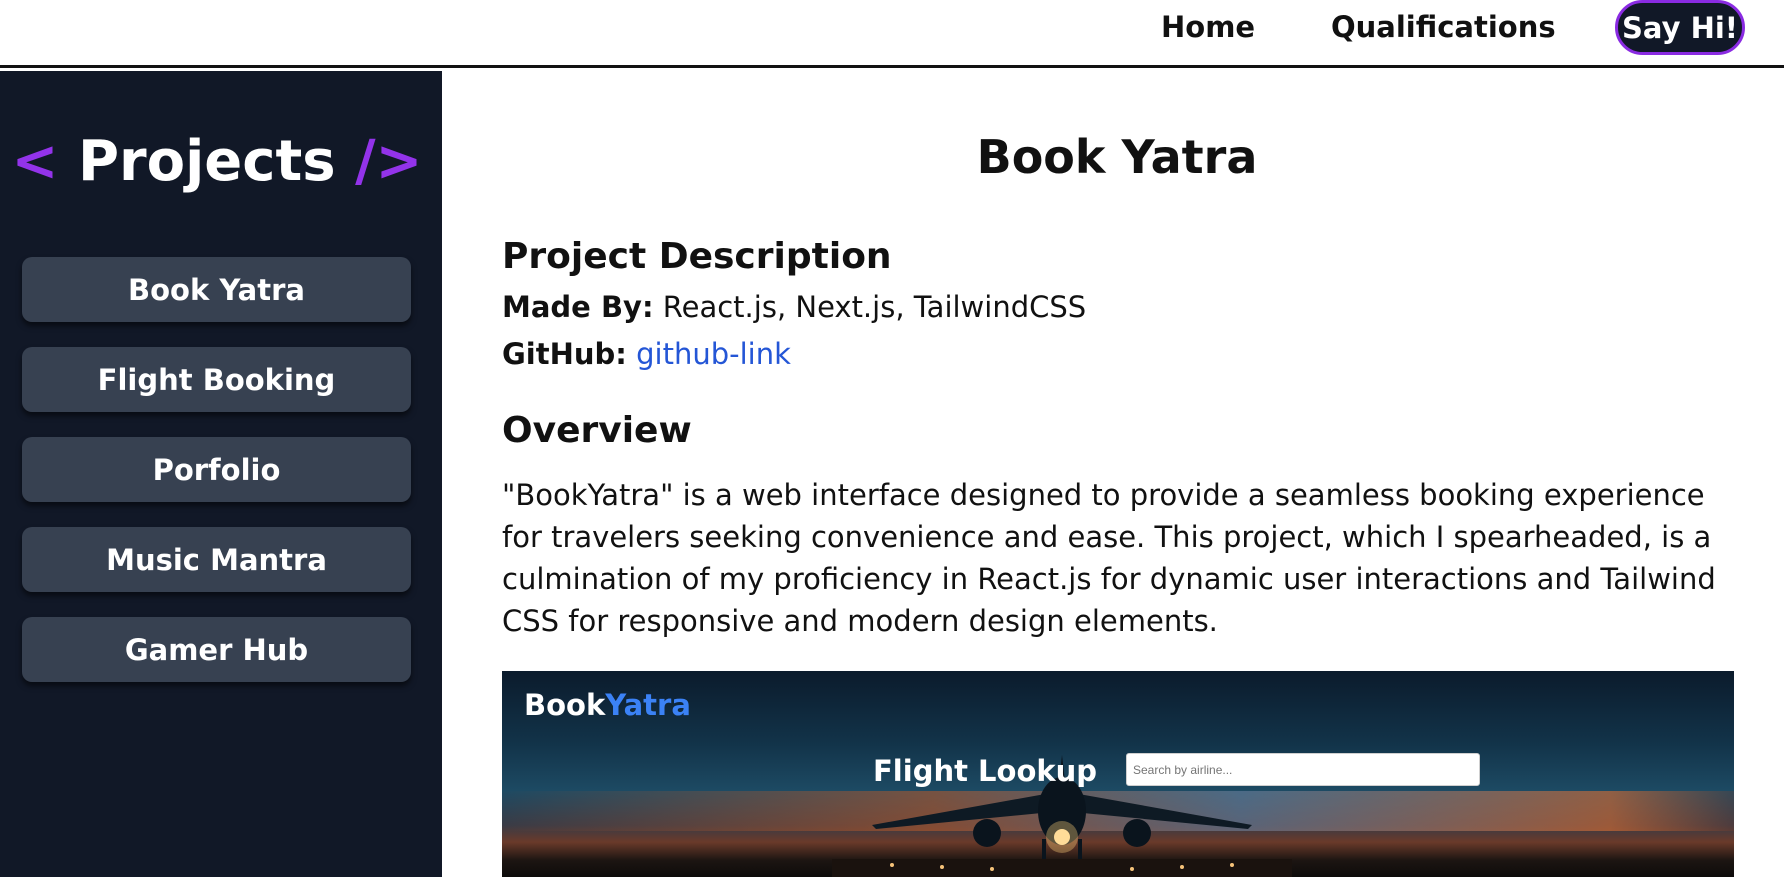  I want to click on made-by-value: React.js, Next.js, TailwindCSS, so click(874, 307).